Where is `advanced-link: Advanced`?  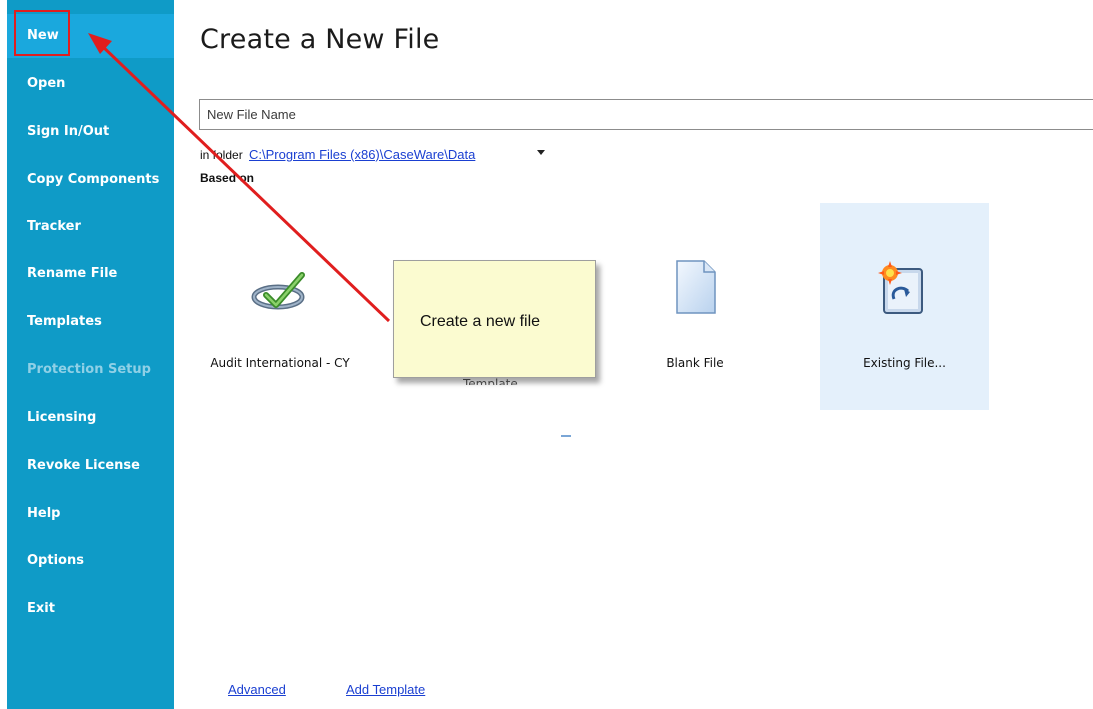
advanced-link: Advanced is located at coordinates (257, 689).